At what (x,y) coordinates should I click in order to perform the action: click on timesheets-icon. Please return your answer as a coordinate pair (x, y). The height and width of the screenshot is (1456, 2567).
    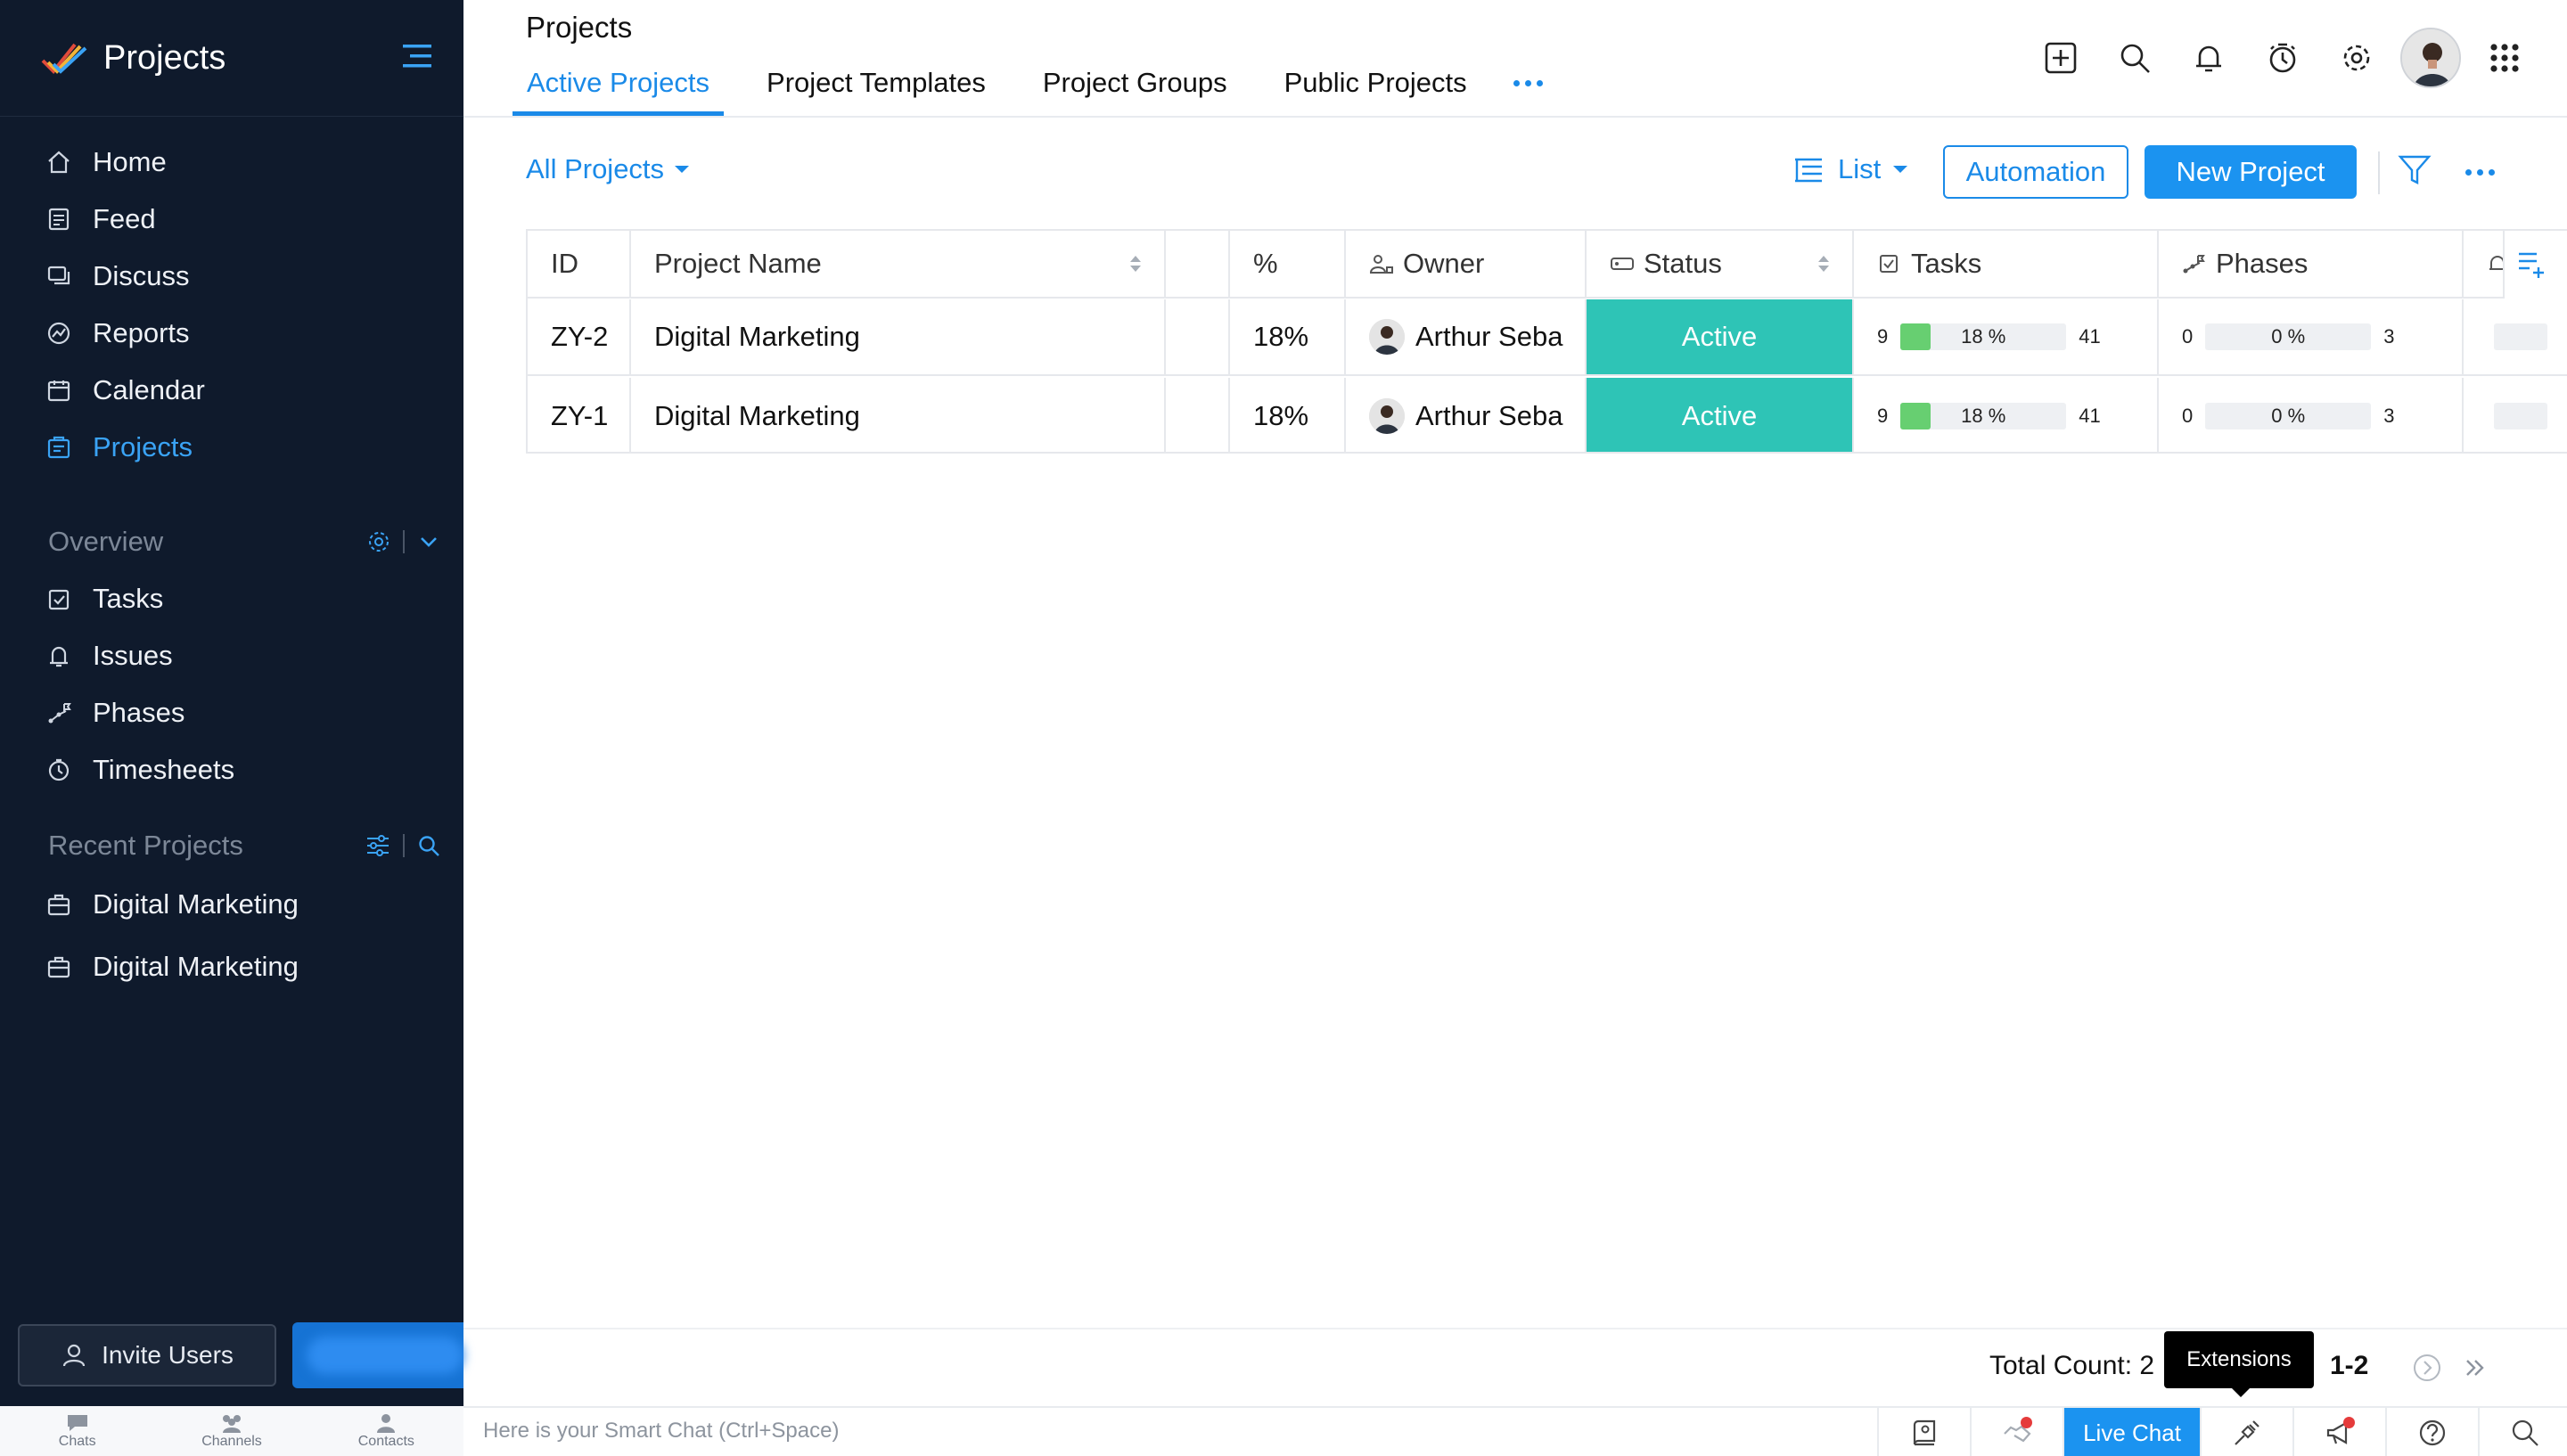
    Looking at the image, I should click on (59, 769).